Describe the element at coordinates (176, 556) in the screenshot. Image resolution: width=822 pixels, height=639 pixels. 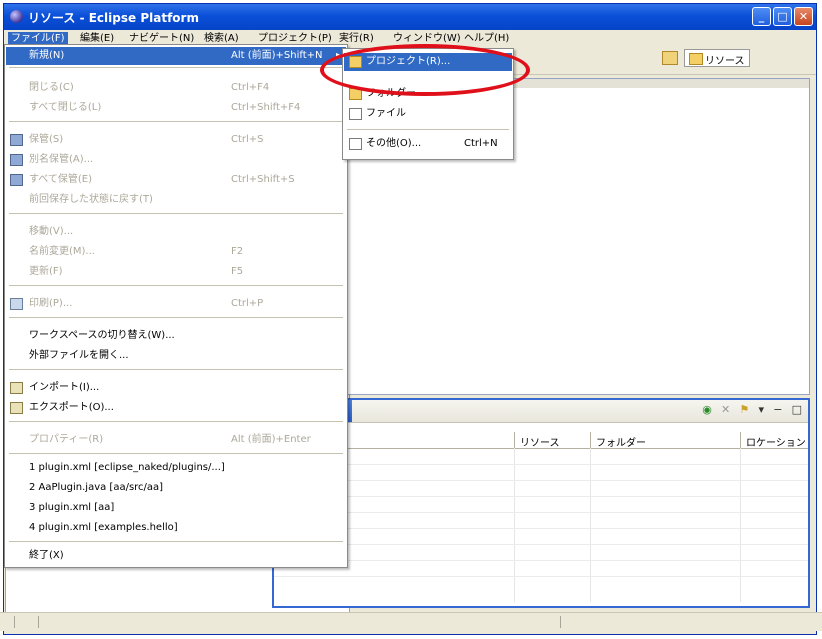
I see `menu-item-exit: 終了(X)` at that location.